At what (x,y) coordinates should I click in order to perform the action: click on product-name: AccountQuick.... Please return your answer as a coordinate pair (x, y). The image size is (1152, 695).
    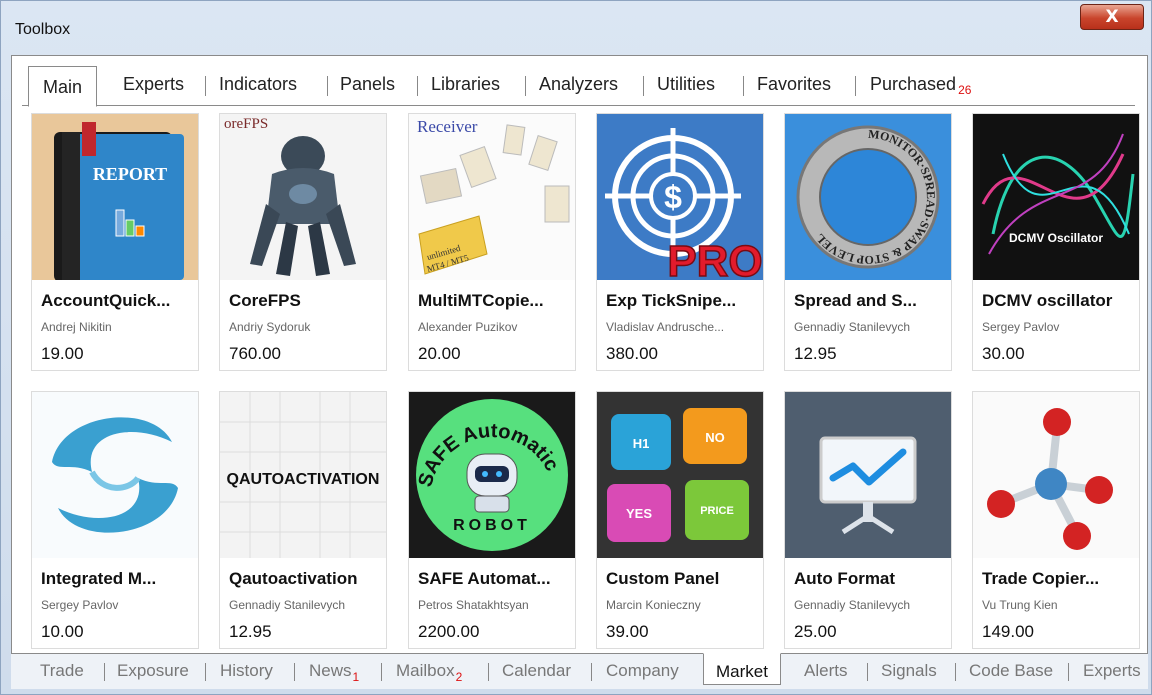
    Looking at the image, I should click on (106, 300).